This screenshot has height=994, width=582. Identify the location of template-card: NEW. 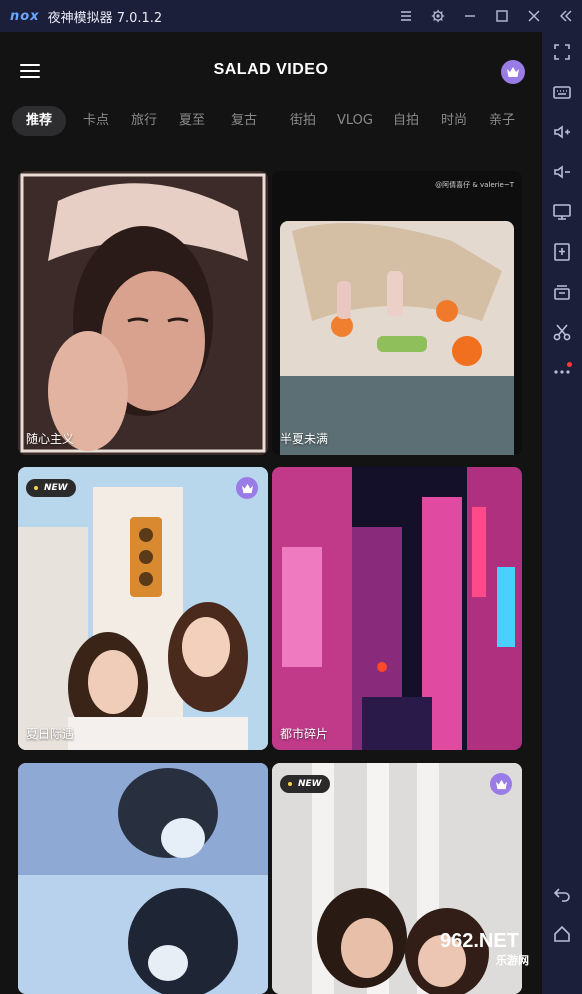
(397, 878).